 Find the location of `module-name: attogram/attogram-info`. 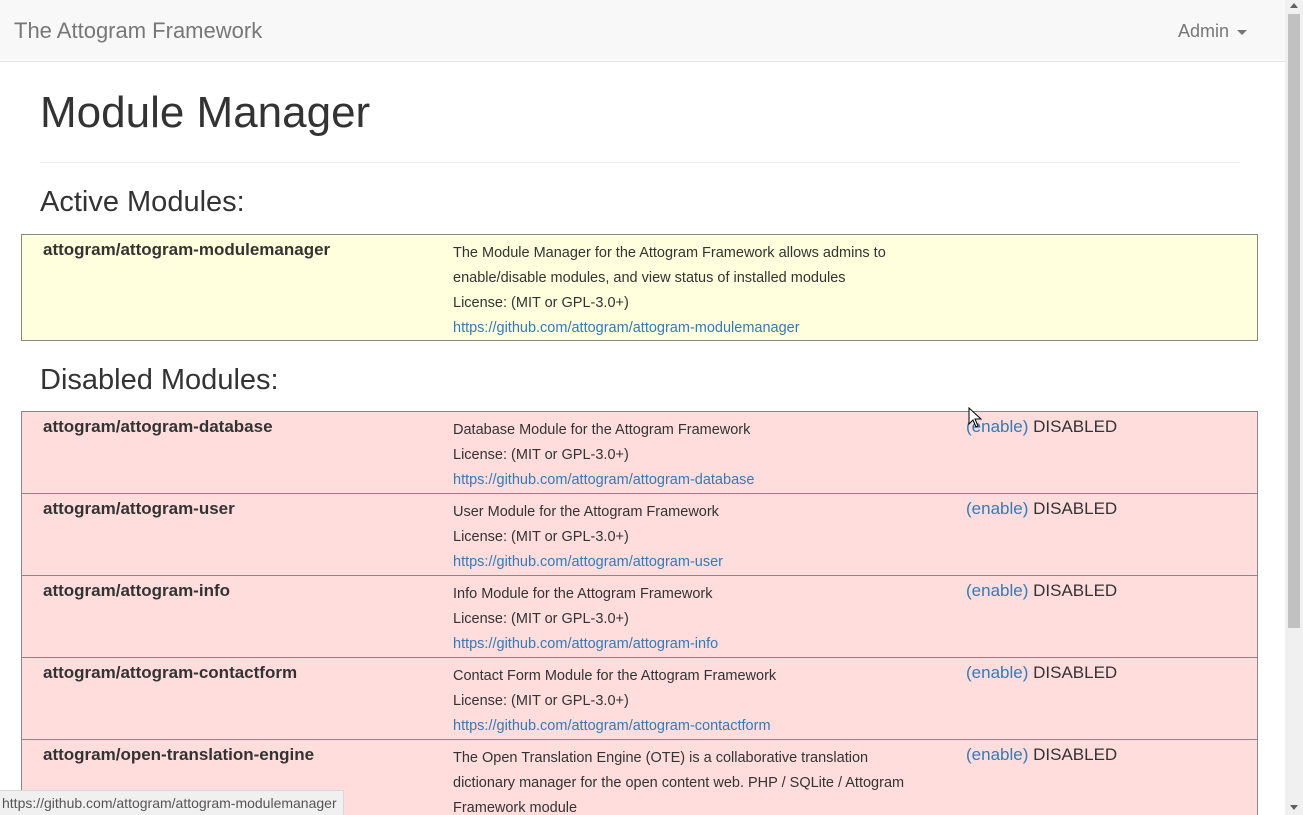

module-name: attogram/attogram-info is located at coordinates (136, 590).